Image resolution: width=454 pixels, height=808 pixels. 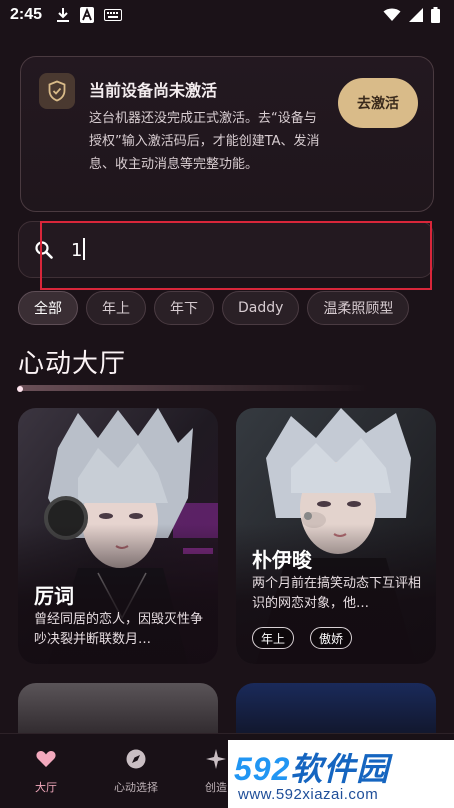 What do you see at coordinates (358, 308) in the screenshot?
I see `filter-chip-gentle: 温柔照顾型` at bounding box center [358, 308].